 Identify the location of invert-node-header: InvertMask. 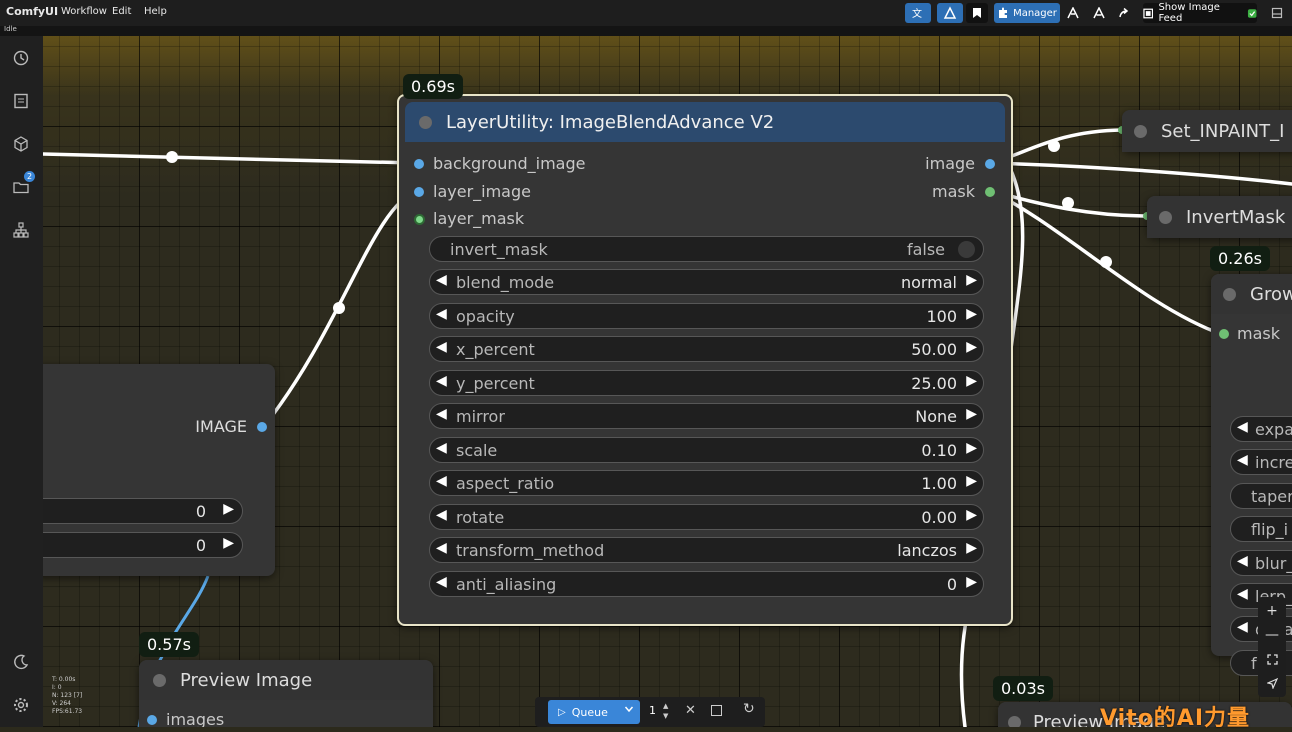
(1219, 217).